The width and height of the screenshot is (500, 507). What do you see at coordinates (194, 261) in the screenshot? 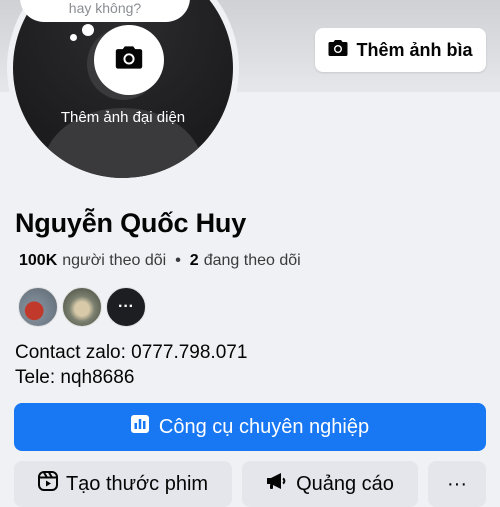
I see `following-count: 2` at bounding box center [194, 261].